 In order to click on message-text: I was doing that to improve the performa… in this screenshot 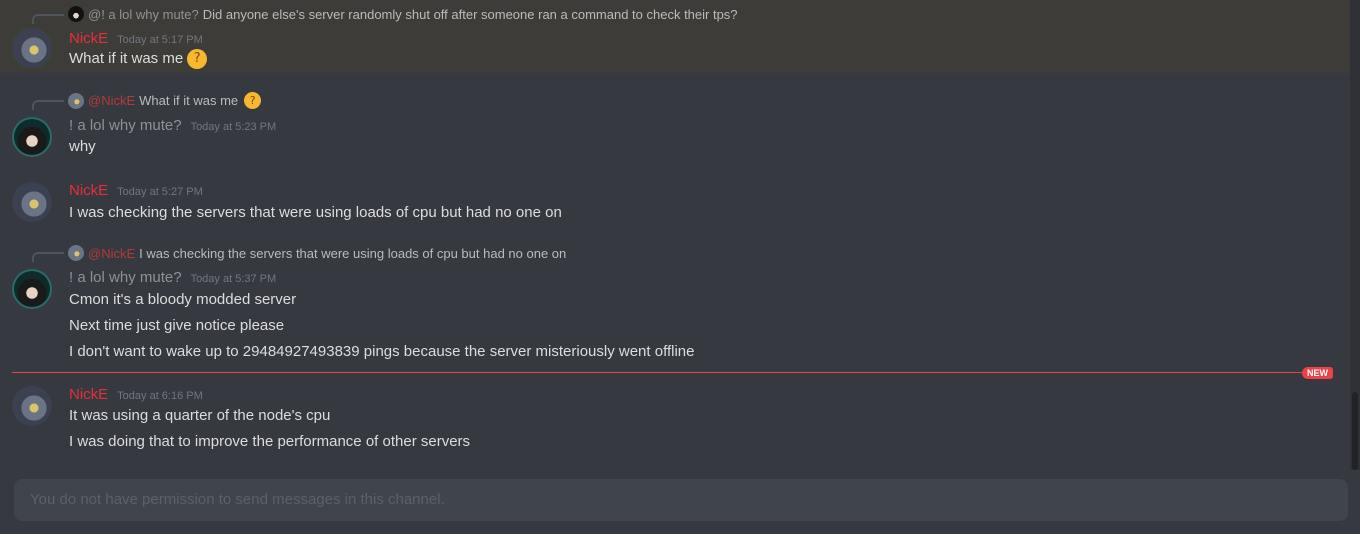, I will do `click(270, 441)`.